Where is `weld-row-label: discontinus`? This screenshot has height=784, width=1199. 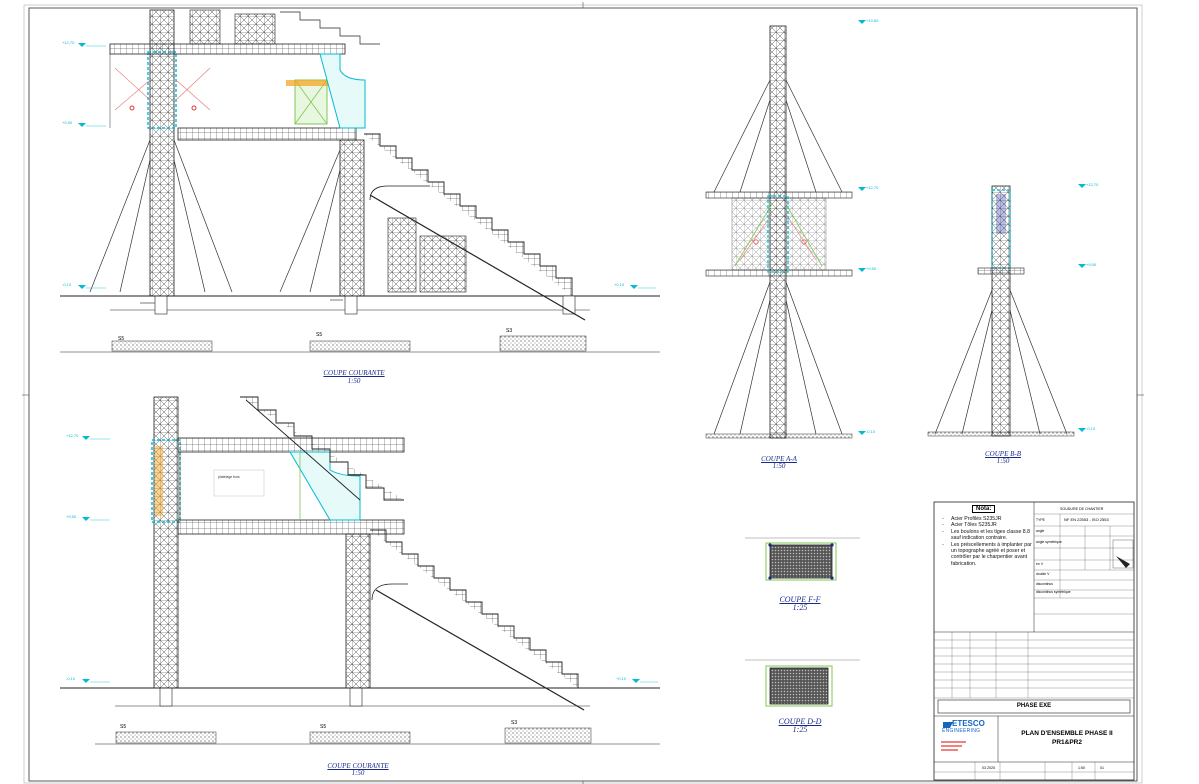 weld-row-label: discontinus is located at coordinates (1044, 584).